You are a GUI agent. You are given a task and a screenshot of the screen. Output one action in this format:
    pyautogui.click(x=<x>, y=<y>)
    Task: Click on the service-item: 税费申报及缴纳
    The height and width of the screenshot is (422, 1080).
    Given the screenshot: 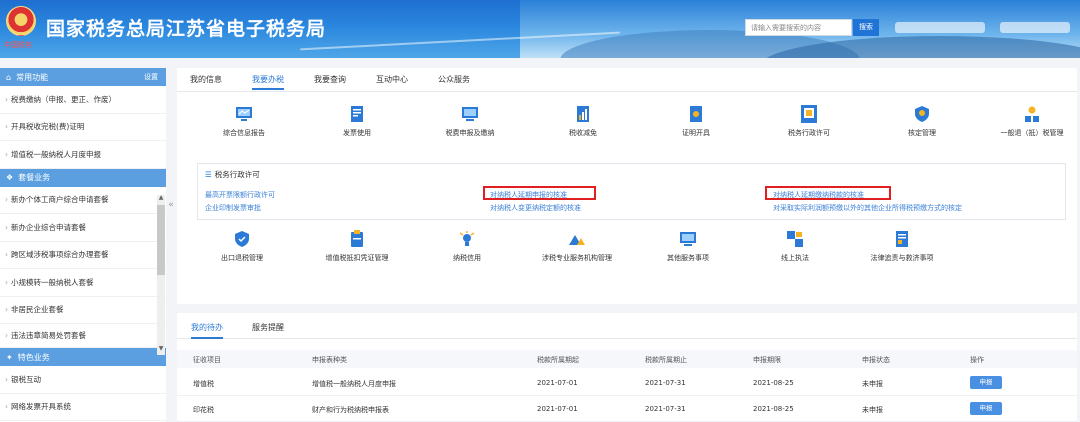 What is the action you would take?
    pyautogui.click(x=470, y=121)
    